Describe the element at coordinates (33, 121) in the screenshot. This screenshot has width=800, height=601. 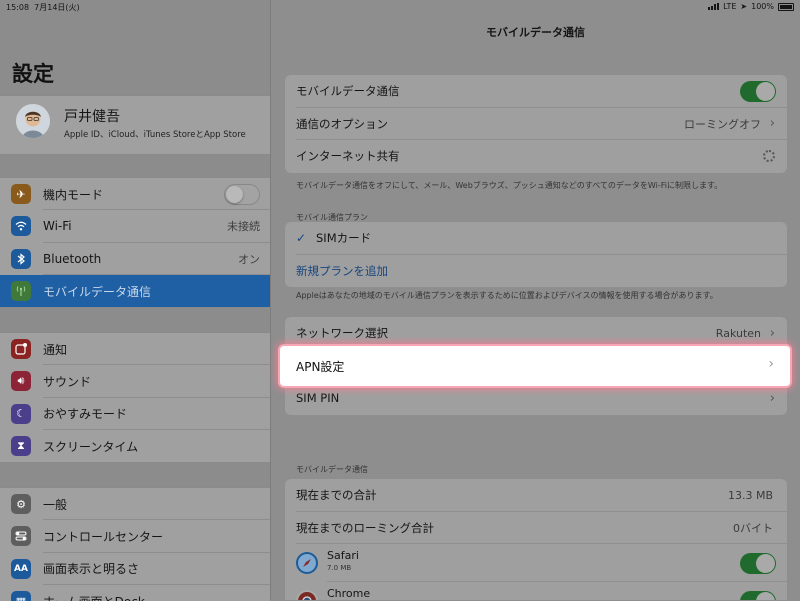
I see `avatar` at that location.